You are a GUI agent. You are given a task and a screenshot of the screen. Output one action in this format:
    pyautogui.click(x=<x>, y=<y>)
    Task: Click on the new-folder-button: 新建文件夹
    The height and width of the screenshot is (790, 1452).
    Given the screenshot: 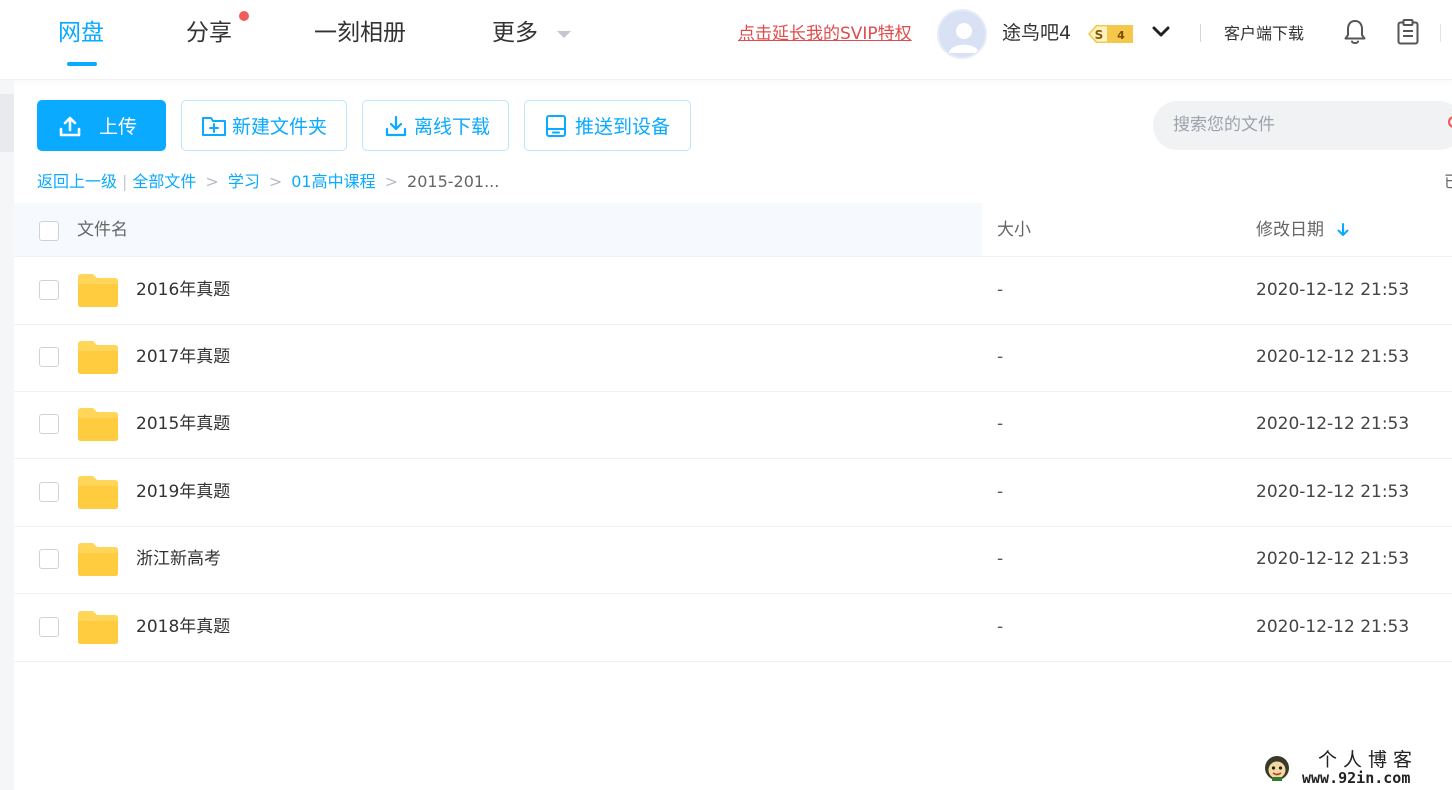 What is the action you would take?
    pyautogui.click(x=264, y=125)
    